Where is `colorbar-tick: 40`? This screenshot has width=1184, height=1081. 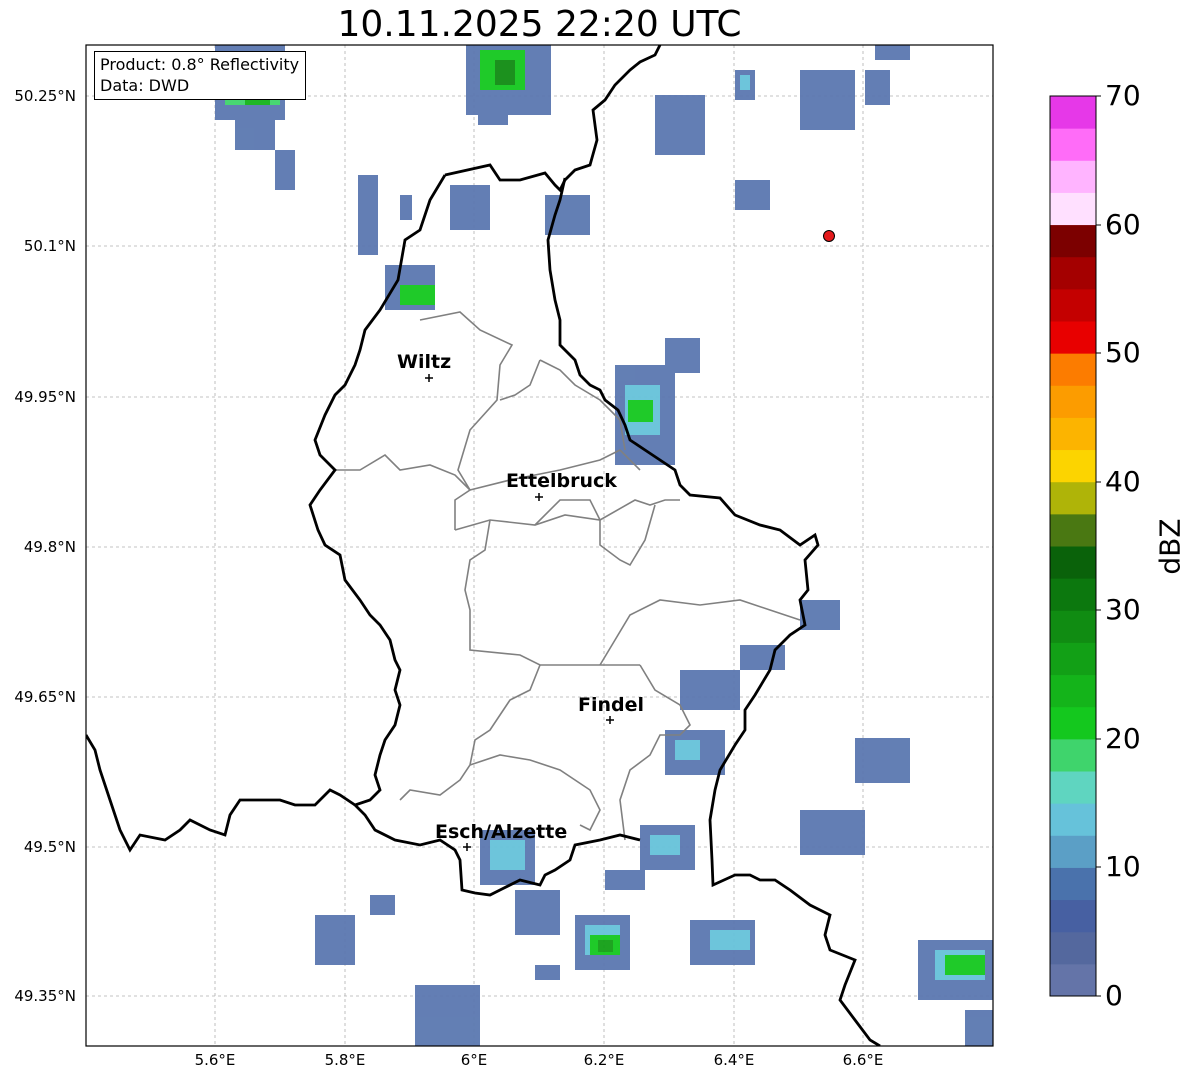 colorbar-tick: 40 is located at coordinates (1123, 481).